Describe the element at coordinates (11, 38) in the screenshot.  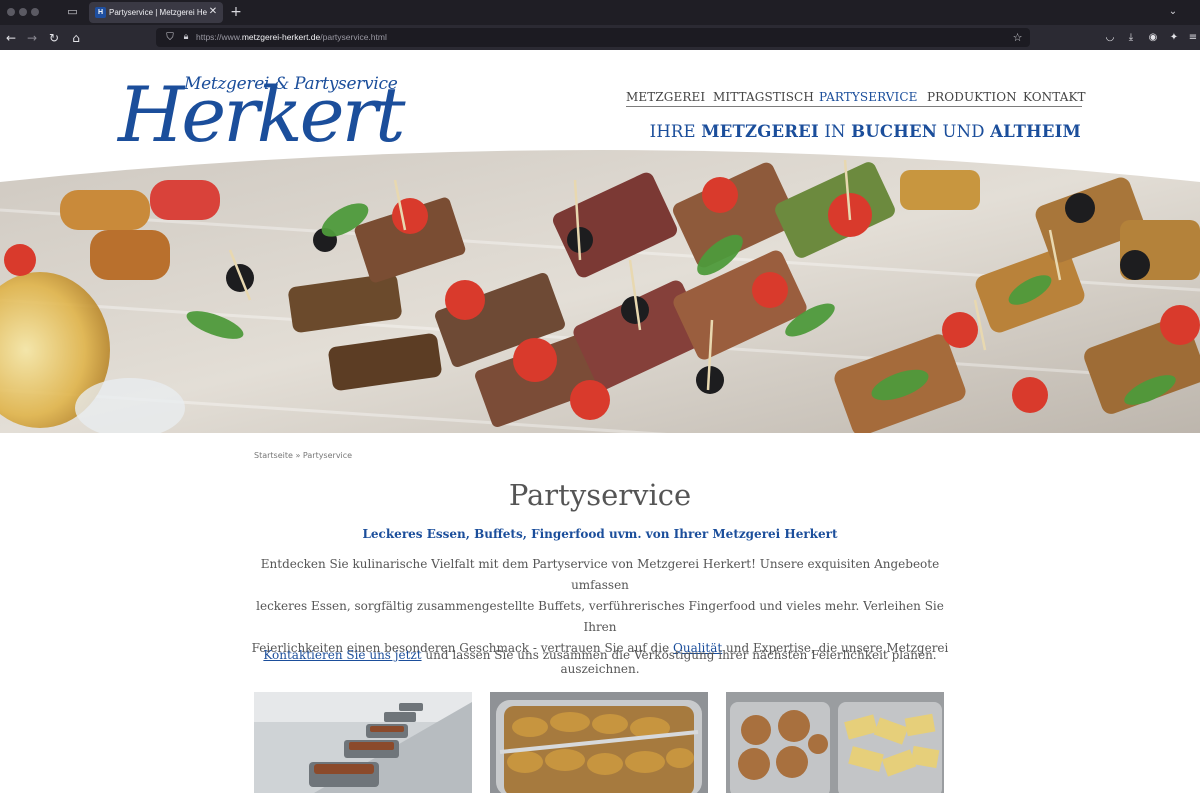
I see `back-arrow-icon: ←` at that location.